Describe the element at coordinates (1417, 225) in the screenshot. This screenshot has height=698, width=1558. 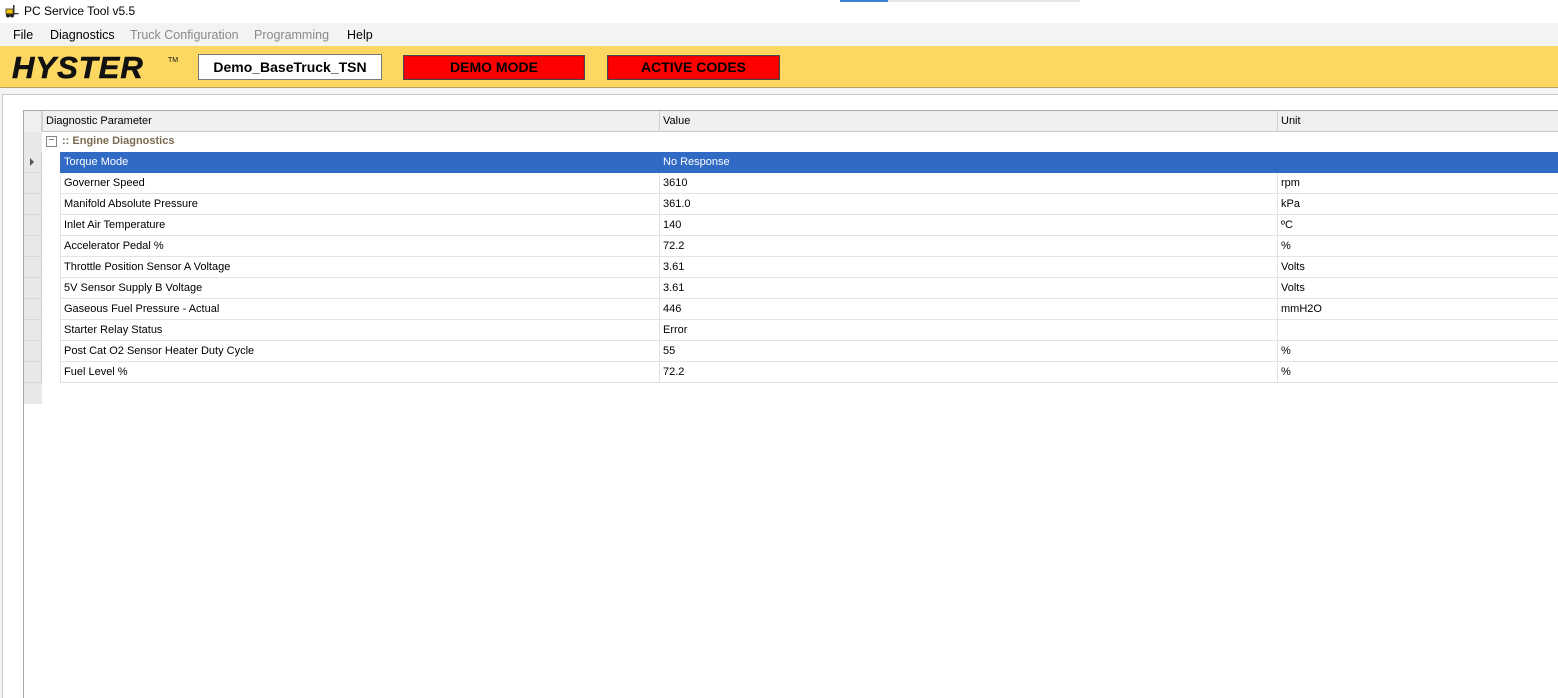
I see `cell-unit: ºC` at that location.